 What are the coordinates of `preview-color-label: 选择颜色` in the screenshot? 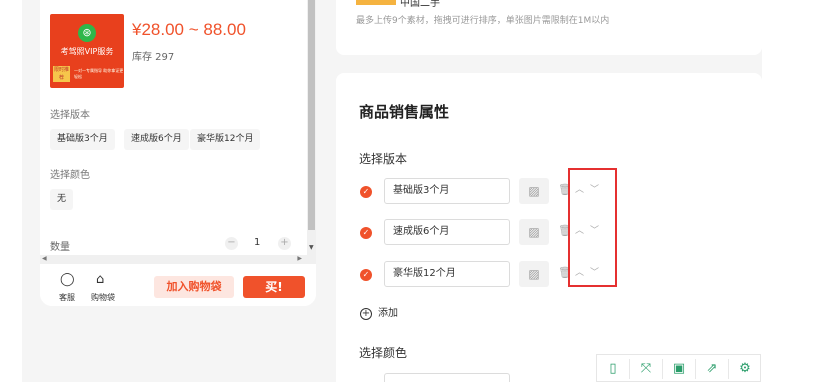 It's located at (70, 175).